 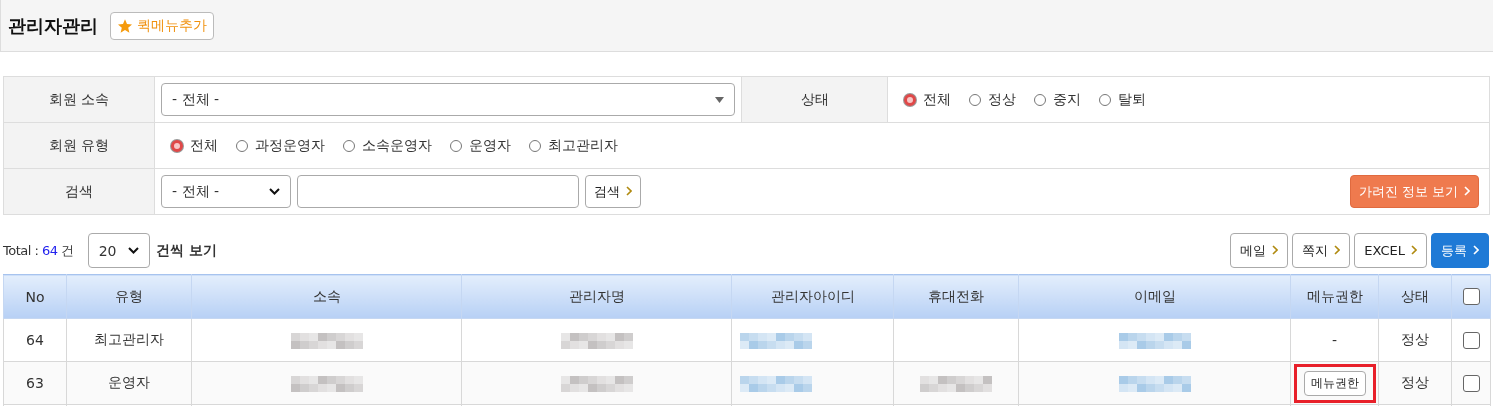 I want to click on column-header: 유형, so click(x=129, y=295).